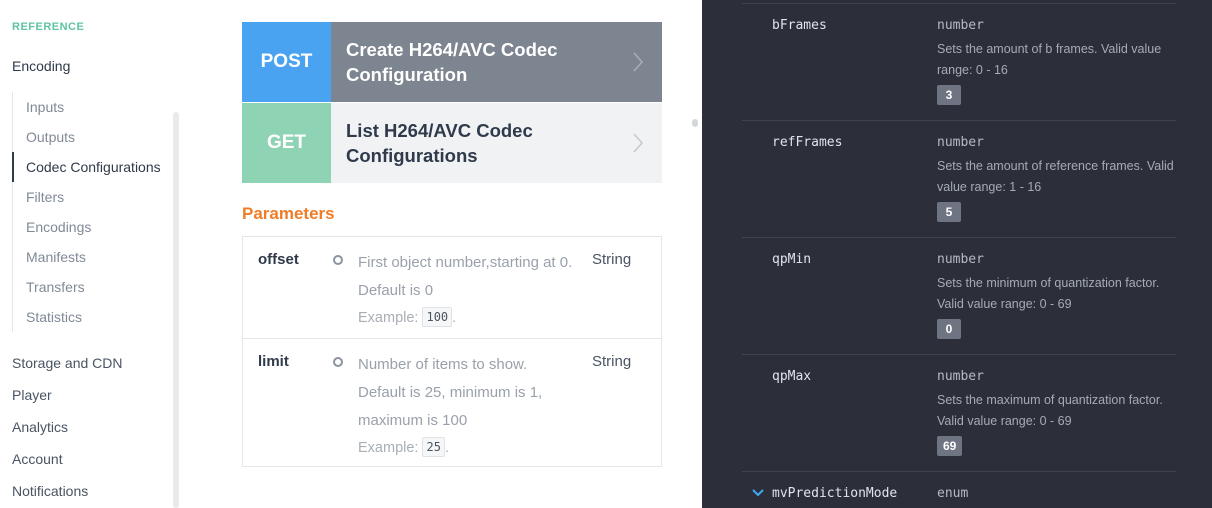 This screenshot has width=1212, height=508. Describe the element at coordinates (758, 493) in the screenshot. I see `chevron-down-icon` at that location.